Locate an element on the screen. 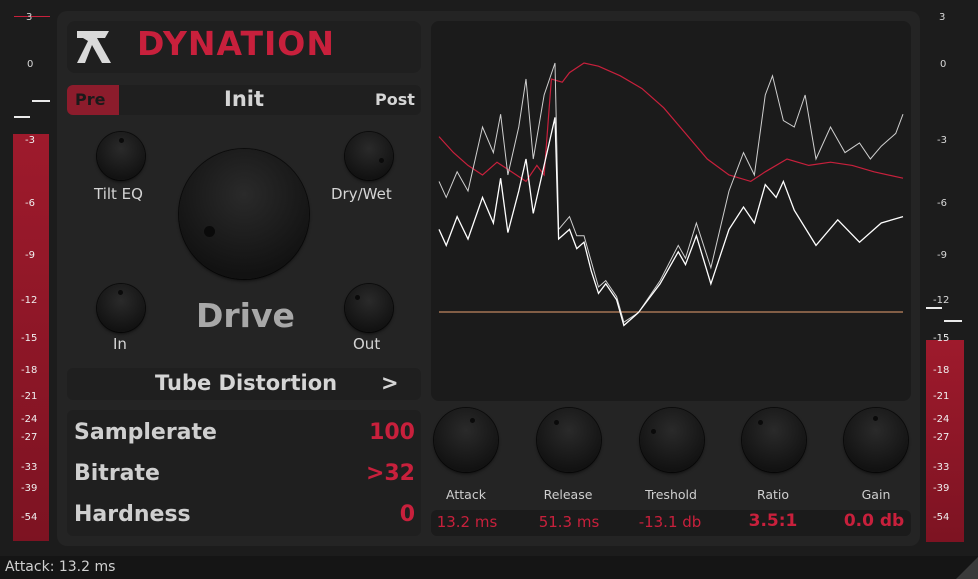 The height and width of the screenshot is (579, 978). threshold-knob is located at coordinates (672, 440).